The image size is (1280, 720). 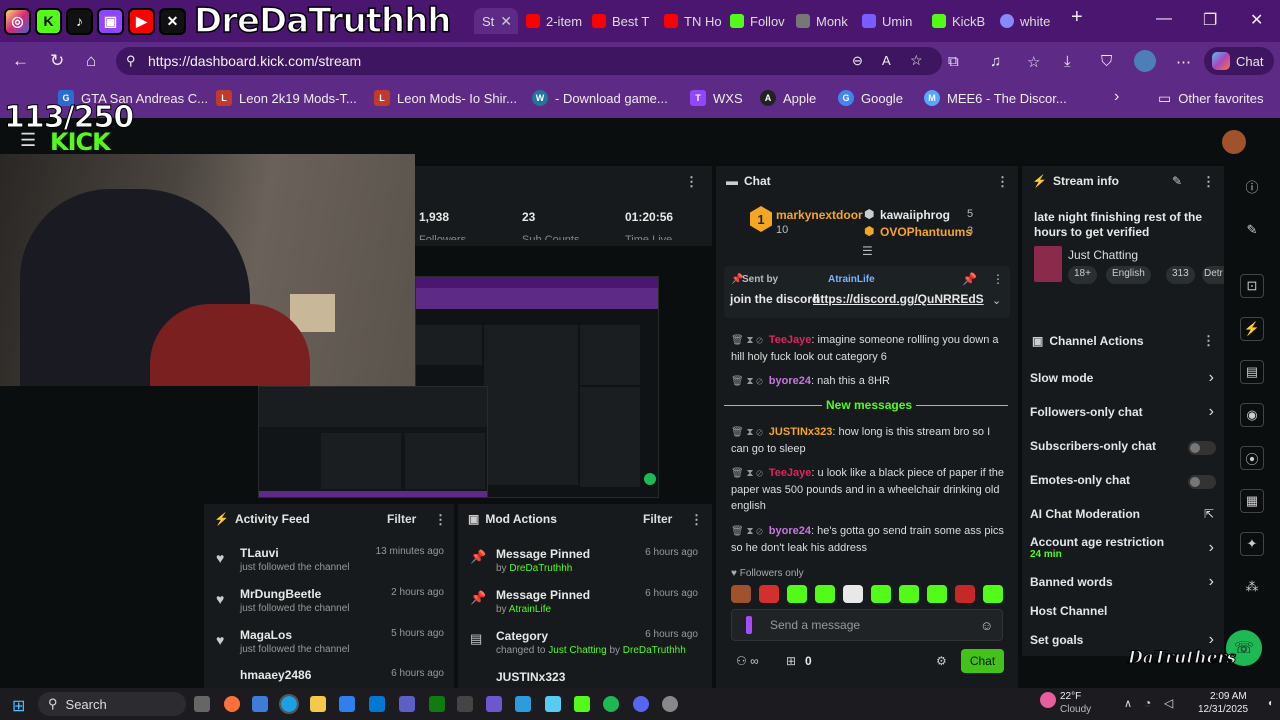 What do you see at coordinates (91, 61) in the screenshot?
I see `home-icon: ⌂` at bounding box center [91, 61].